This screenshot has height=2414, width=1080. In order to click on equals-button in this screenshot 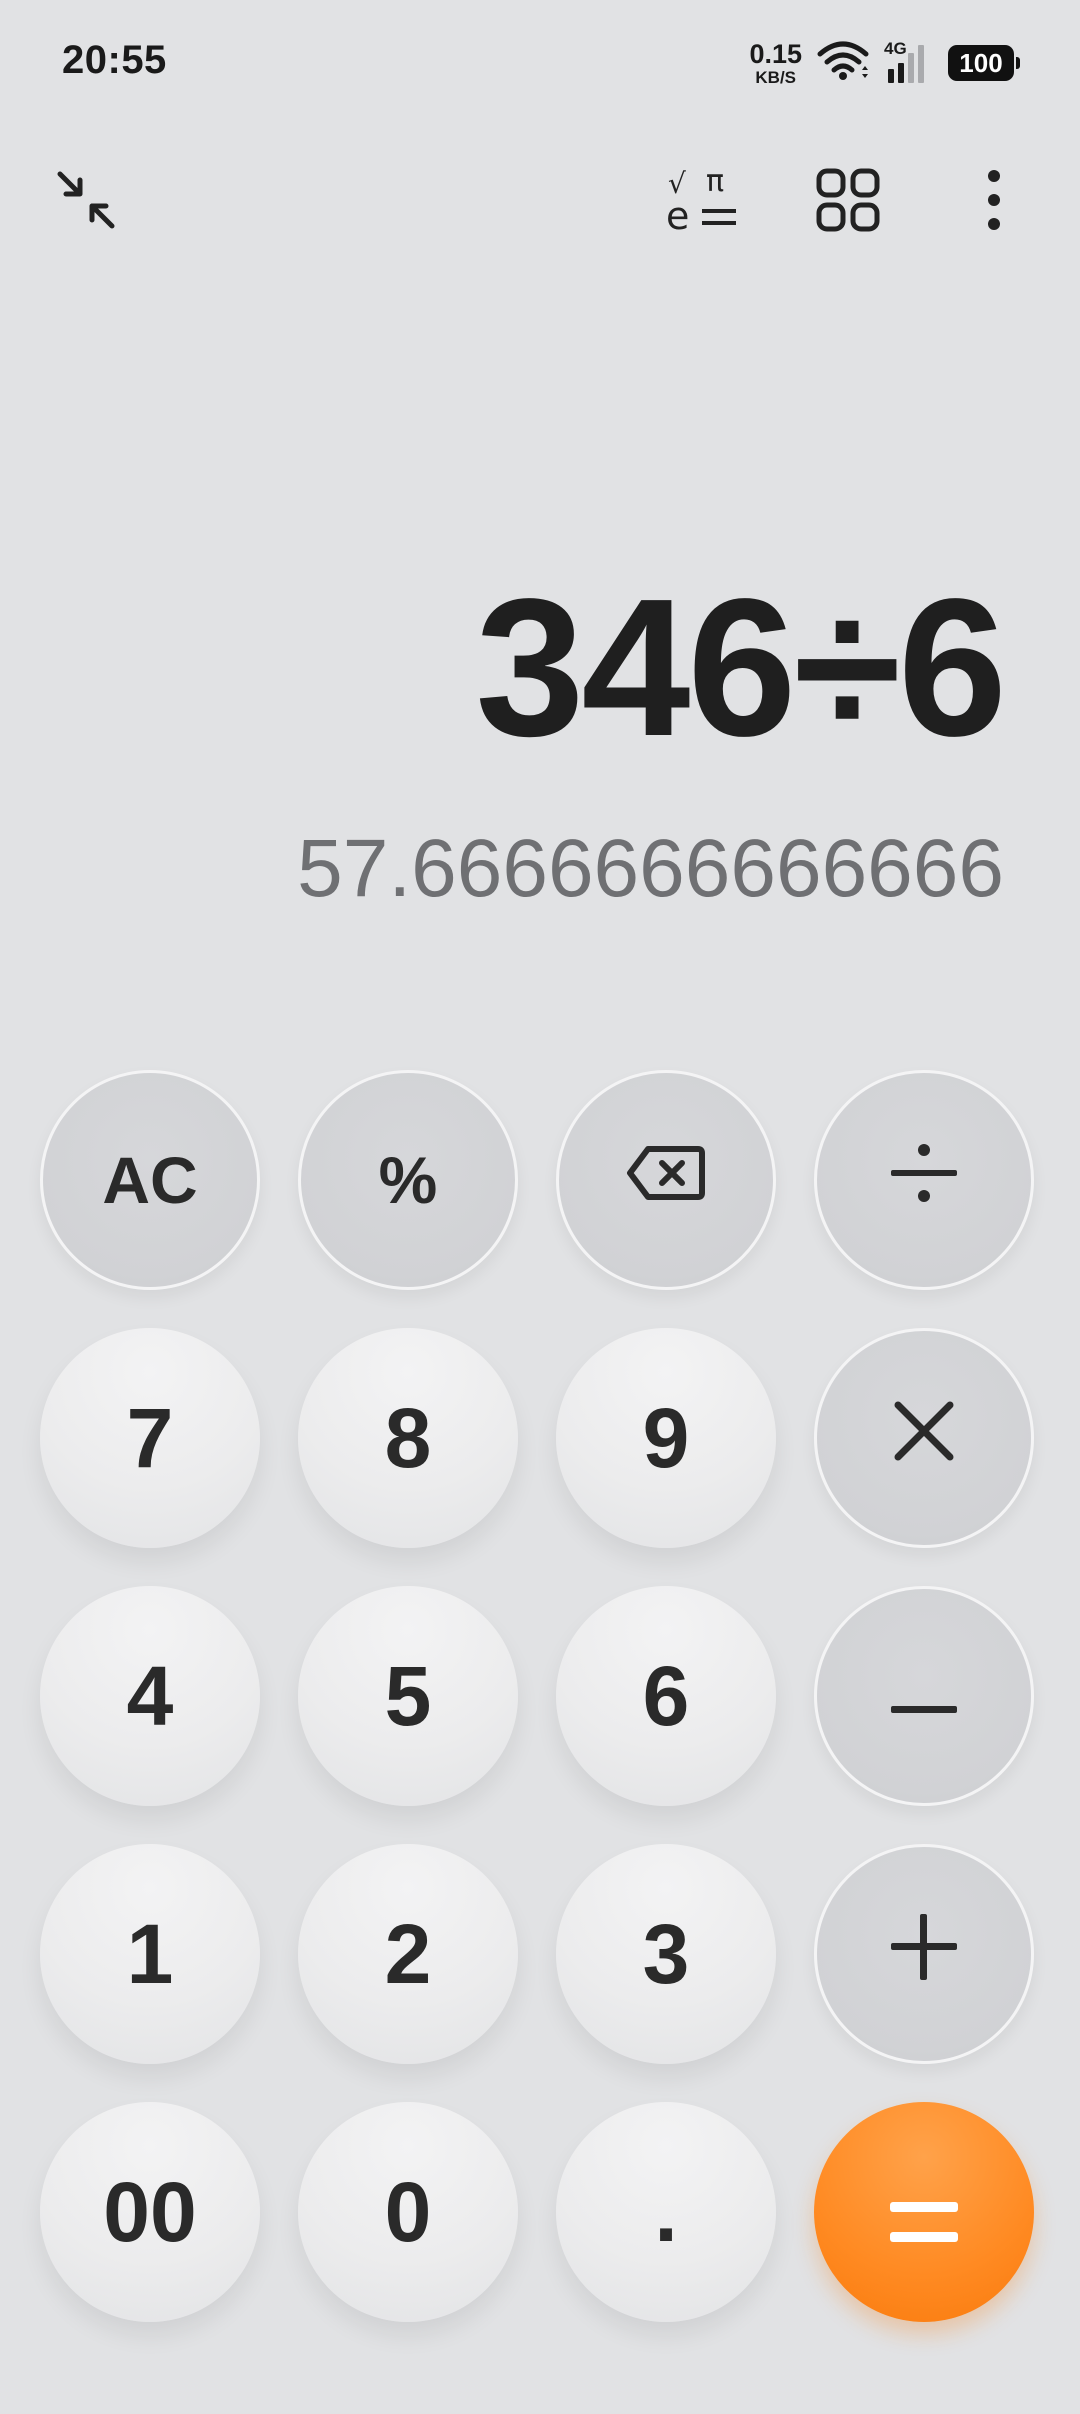, I will do `click(924, 2212)`.